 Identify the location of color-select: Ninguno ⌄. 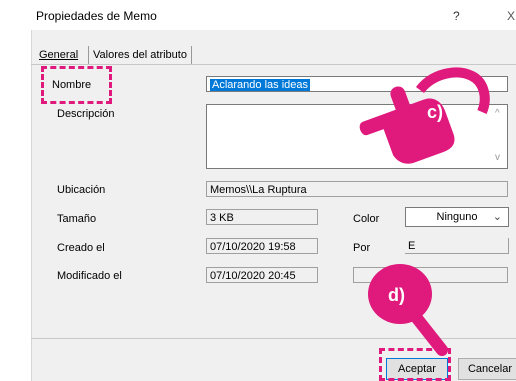
(457, 217).